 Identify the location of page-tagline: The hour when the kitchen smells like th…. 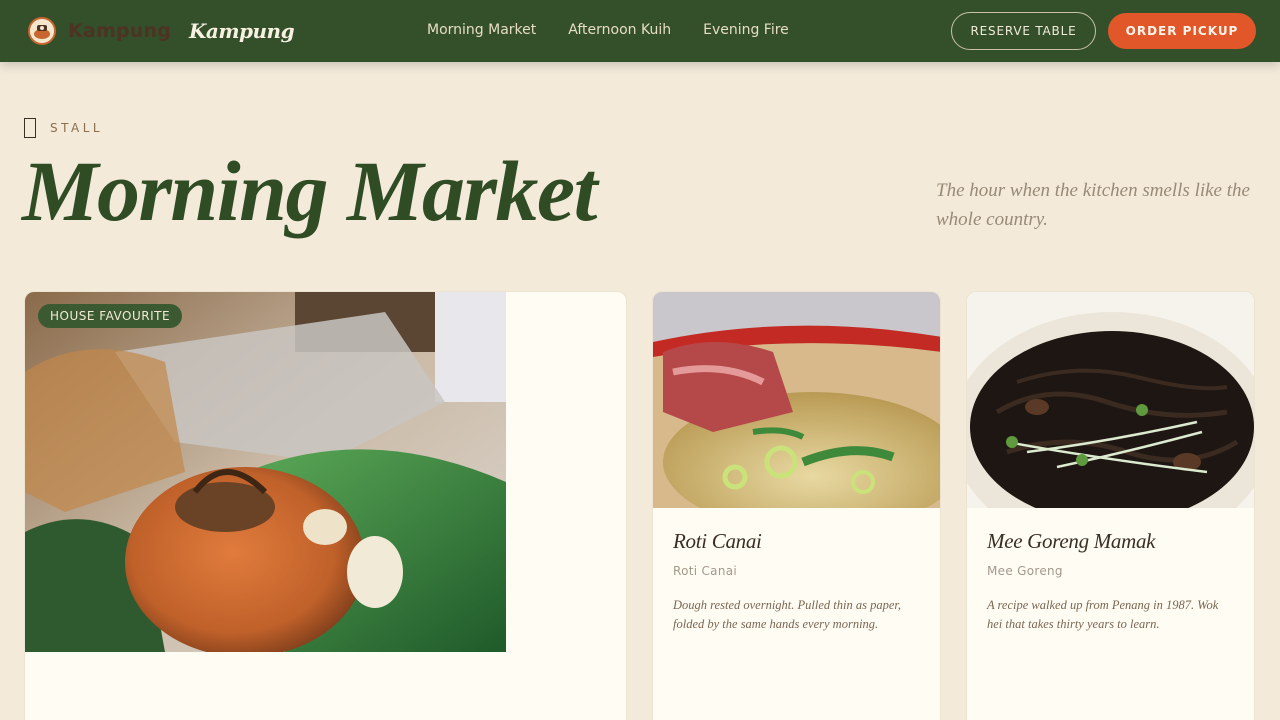
(1093, 205).